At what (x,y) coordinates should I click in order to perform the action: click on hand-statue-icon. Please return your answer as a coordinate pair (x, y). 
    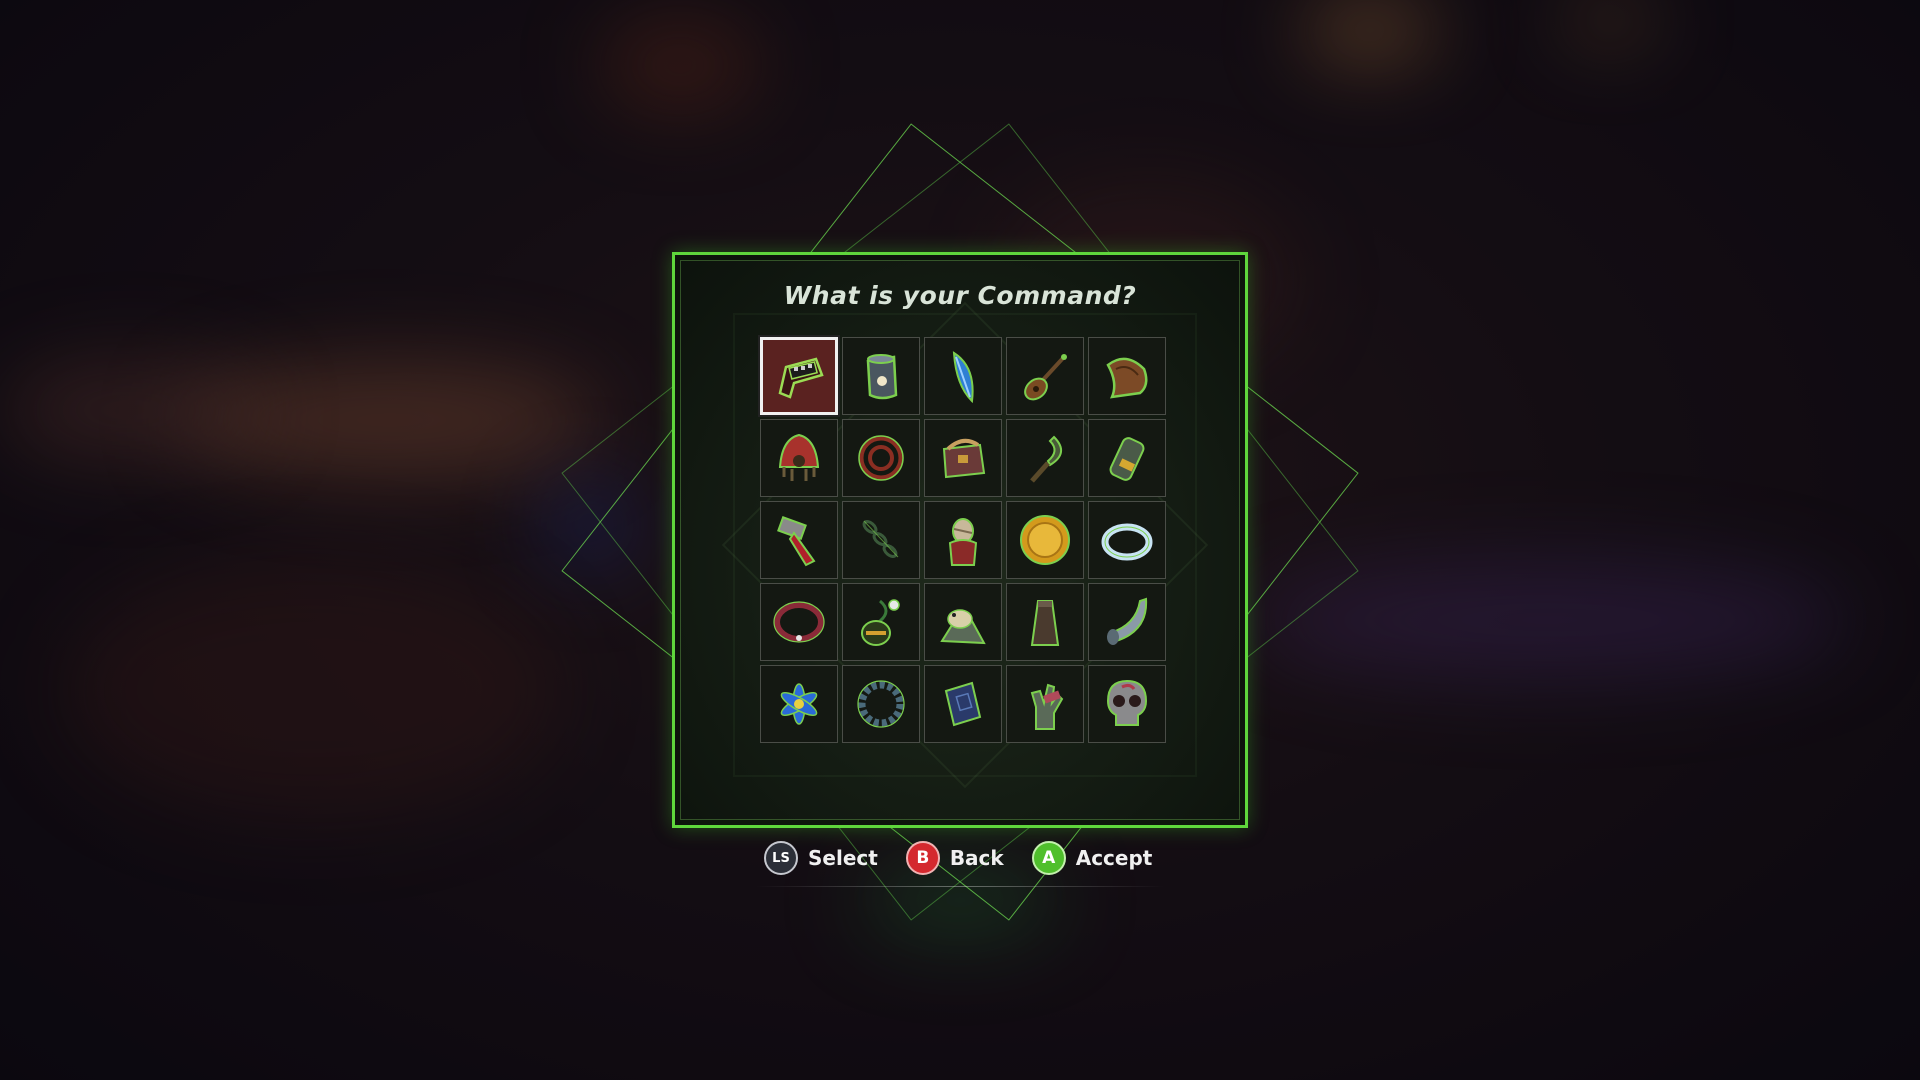
    Looking at the image, I should click on (1047, 706).